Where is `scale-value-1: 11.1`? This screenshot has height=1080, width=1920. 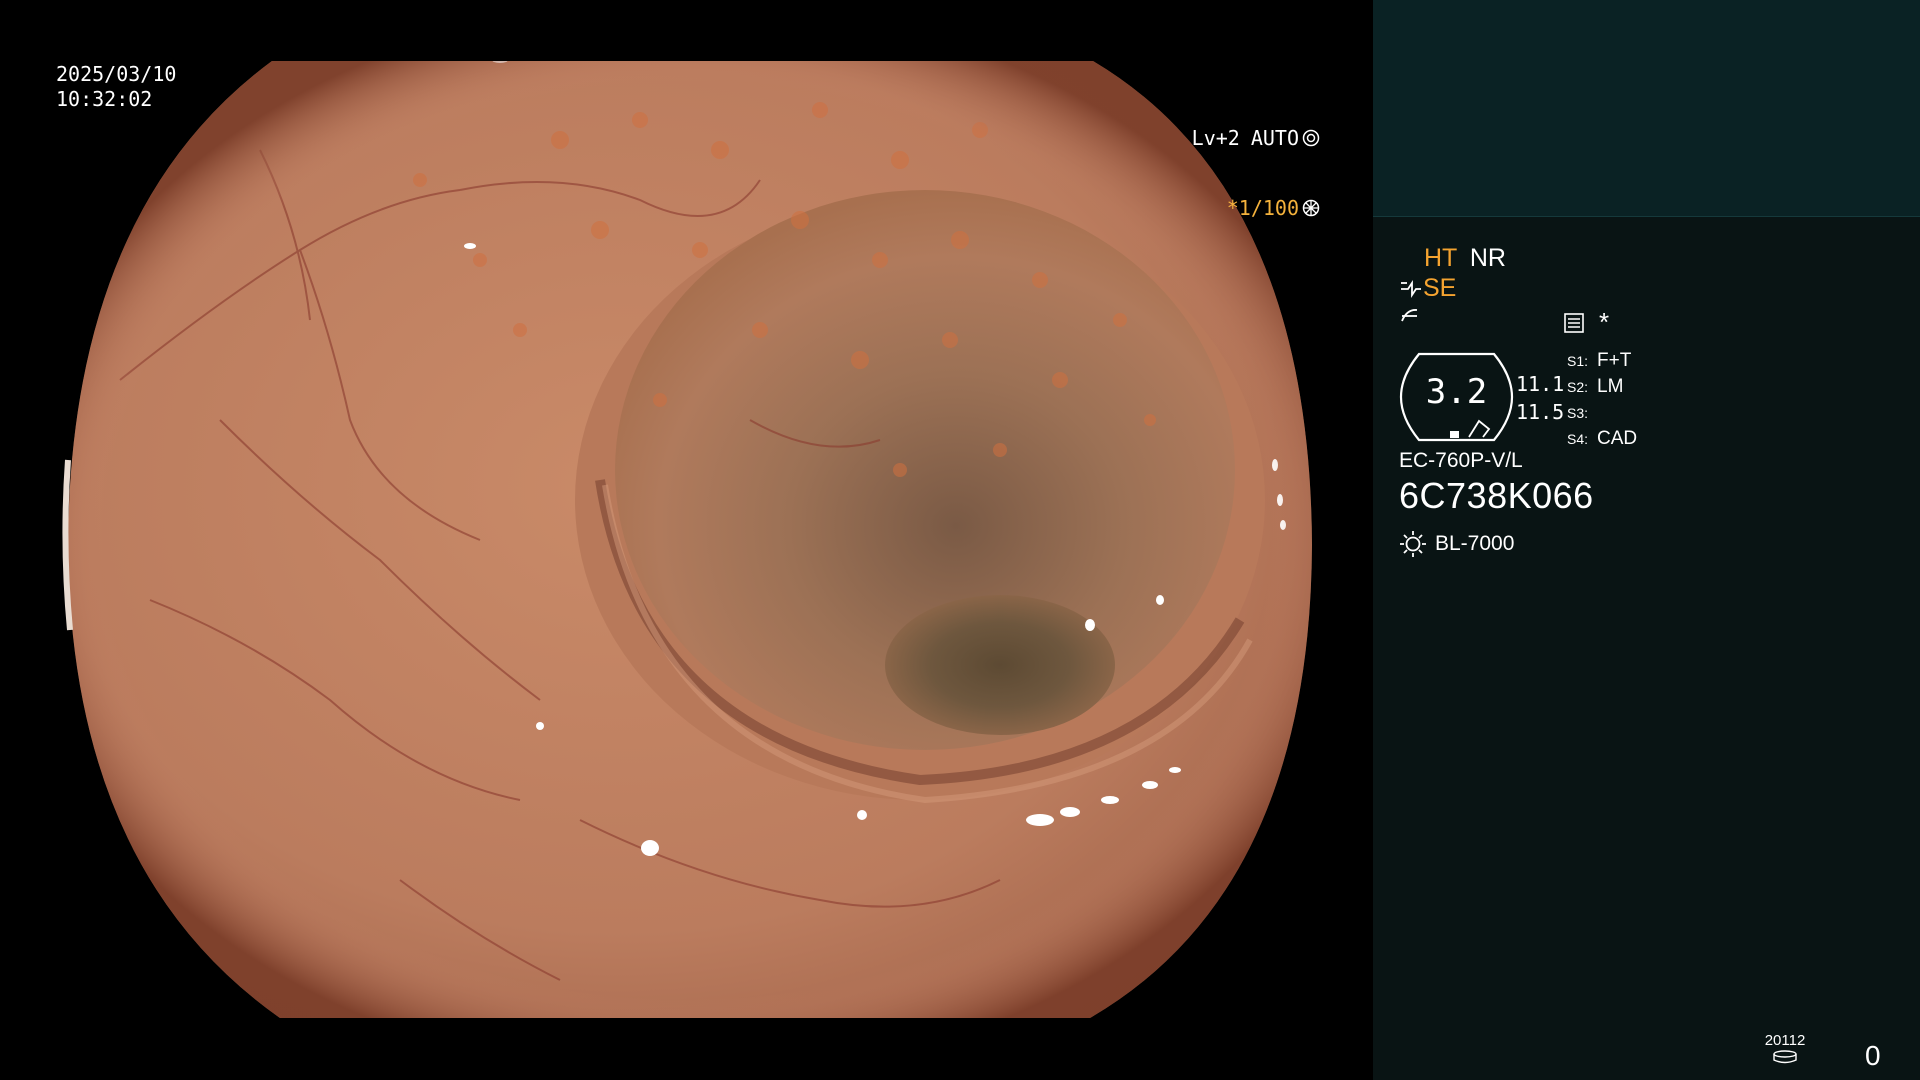 scale-value-1: 11.1 is located at coordinates (1540, 384).